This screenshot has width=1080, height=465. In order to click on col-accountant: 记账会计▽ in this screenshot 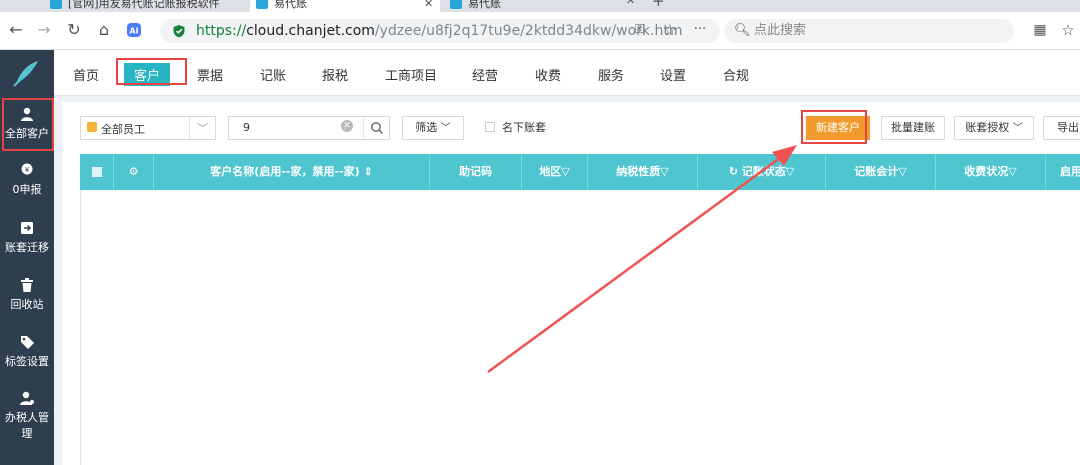, I will do `click(881, 172)`.